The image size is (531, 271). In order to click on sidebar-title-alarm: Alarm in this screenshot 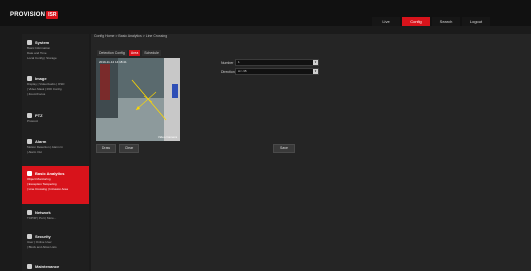, I will do `click(41, 141)`.